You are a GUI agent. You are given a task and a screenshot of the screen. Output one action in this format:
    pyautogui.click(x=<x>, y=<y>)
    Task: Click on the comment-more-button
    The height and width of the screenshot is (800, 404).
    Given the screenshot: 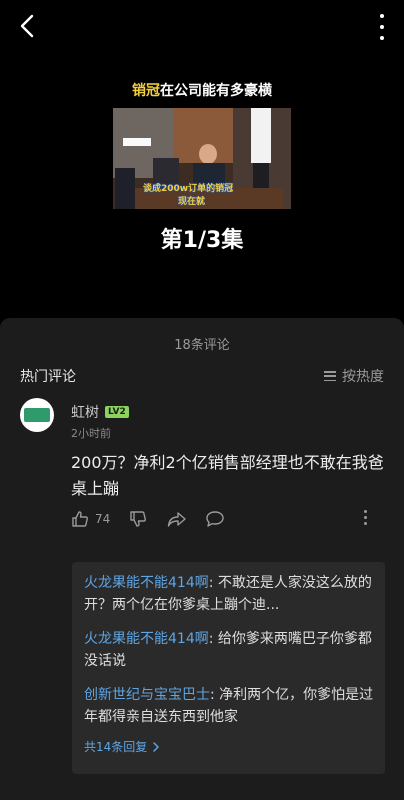 What is the action you would take?
    pyautogui.click(x=365, y=517)
    